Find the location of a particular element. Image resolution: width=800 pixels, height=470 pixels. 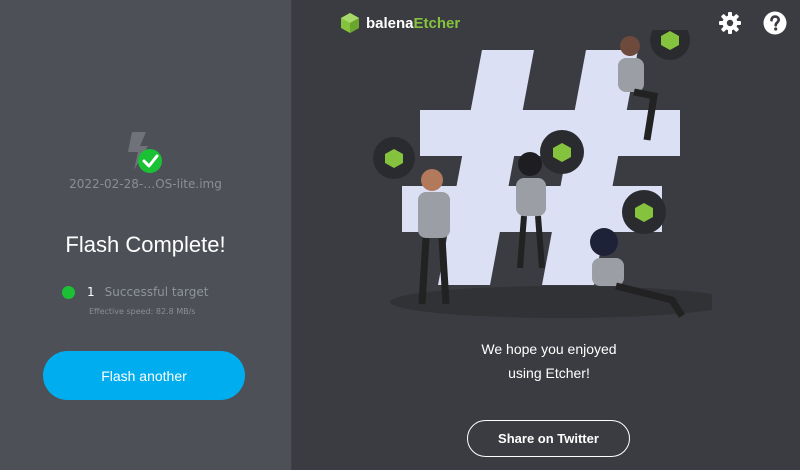

success-dot is located at coordinates (68, 292).